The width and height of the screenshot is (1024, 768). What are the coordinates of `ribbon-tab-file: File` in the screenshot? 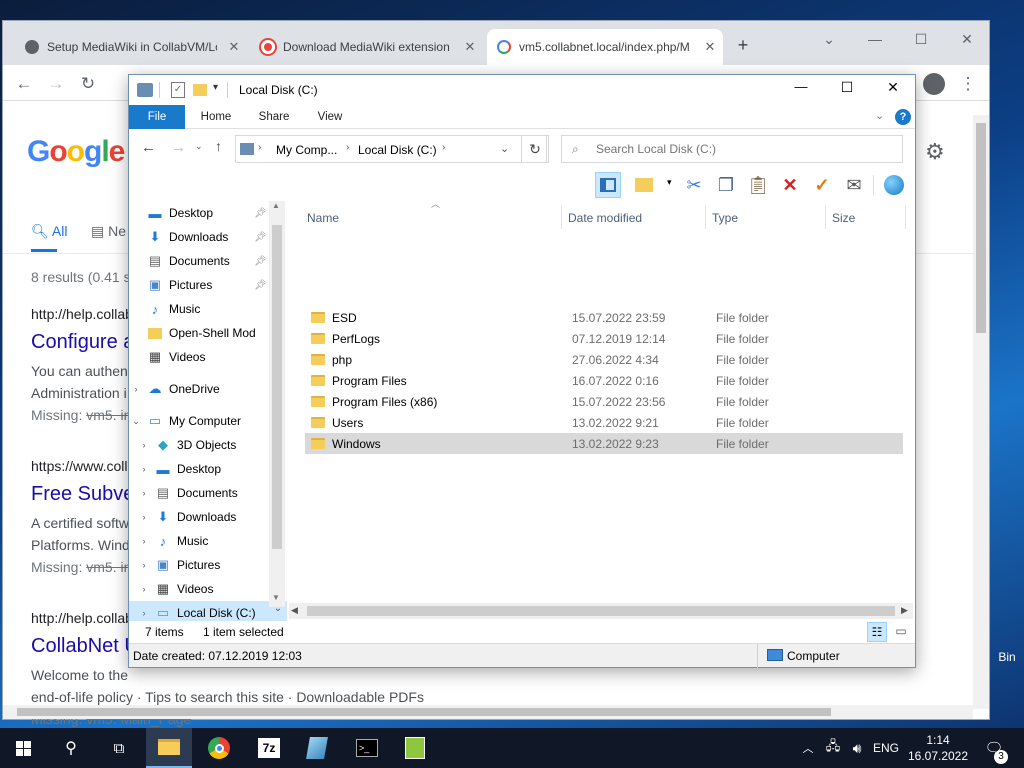 It's located at (157, 117).